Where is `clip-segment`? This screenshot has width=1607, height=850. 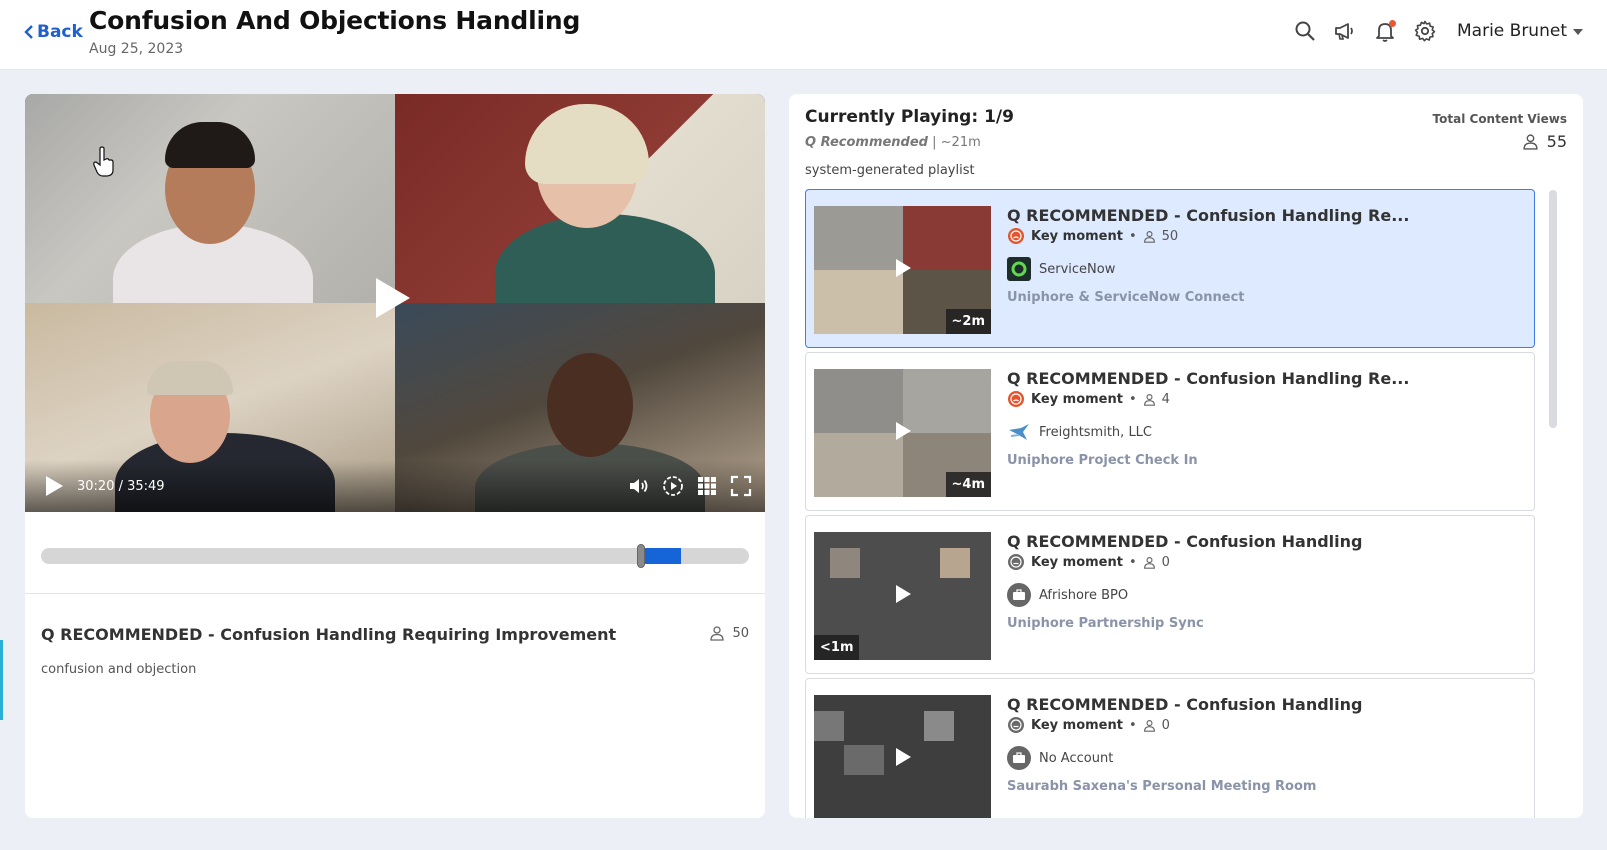
clip-segment is located at coordinates (661, 556).